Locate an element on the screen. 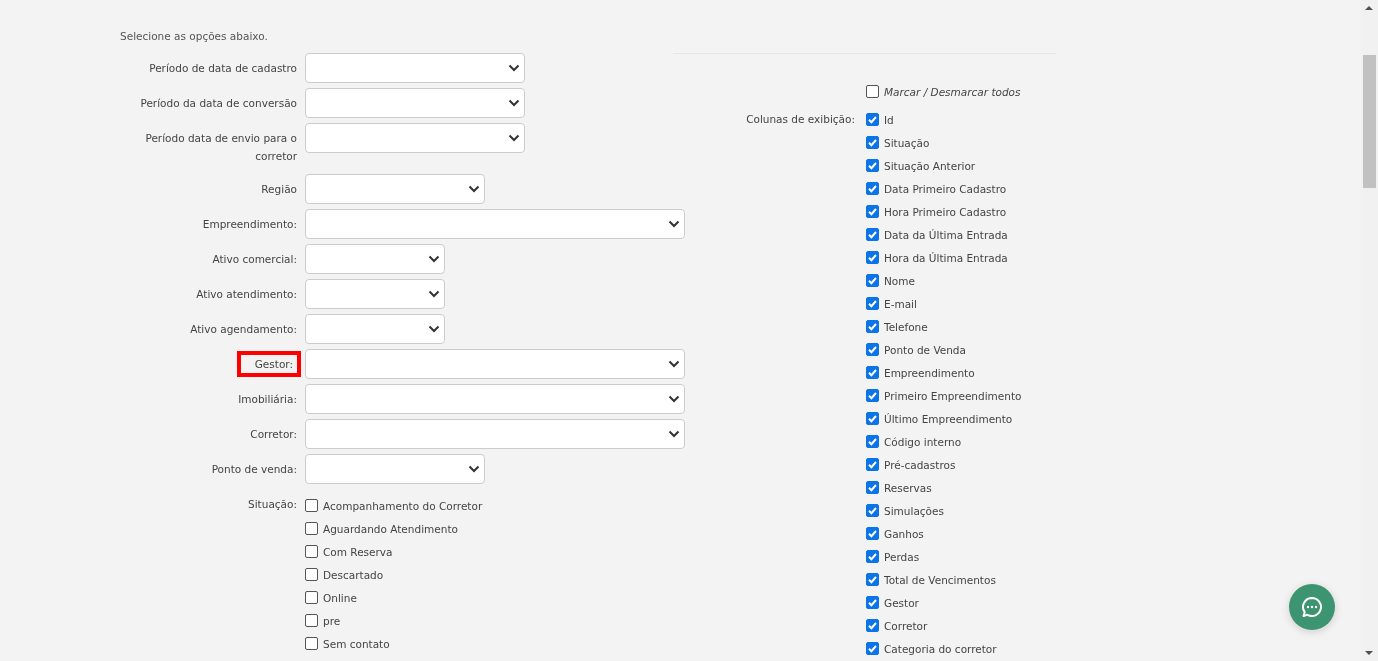 This screenshot has height=661, width=1378. checkbox-label: Pré-cadastros is located at coordinates (920, 464).